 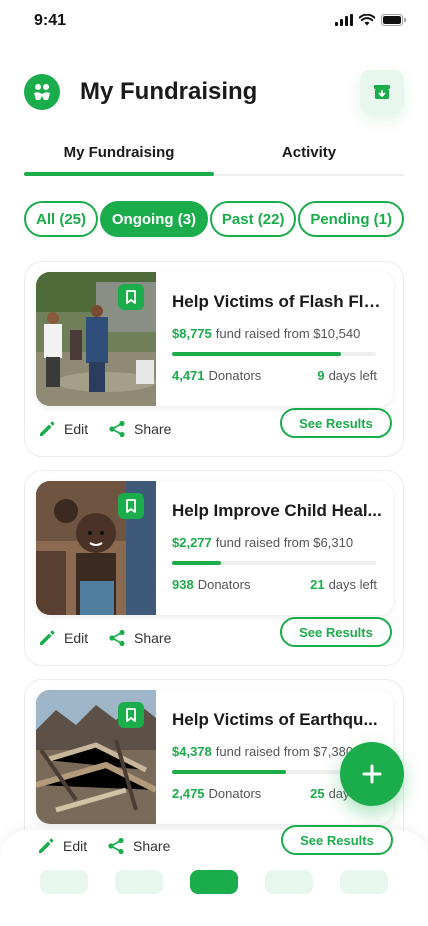 What do you see at coordinates (253, 219) in the screenshot?
I see `filter-past: Past (22)` at bounding box center [253, 219].